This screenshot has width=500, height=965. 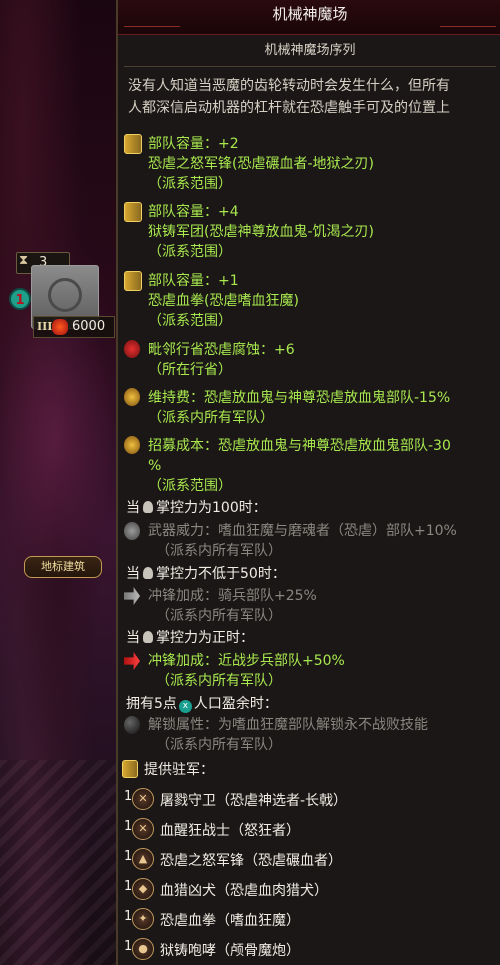 I want to click on effect-text: 部队容量：+2, so click(x=193, y=144).